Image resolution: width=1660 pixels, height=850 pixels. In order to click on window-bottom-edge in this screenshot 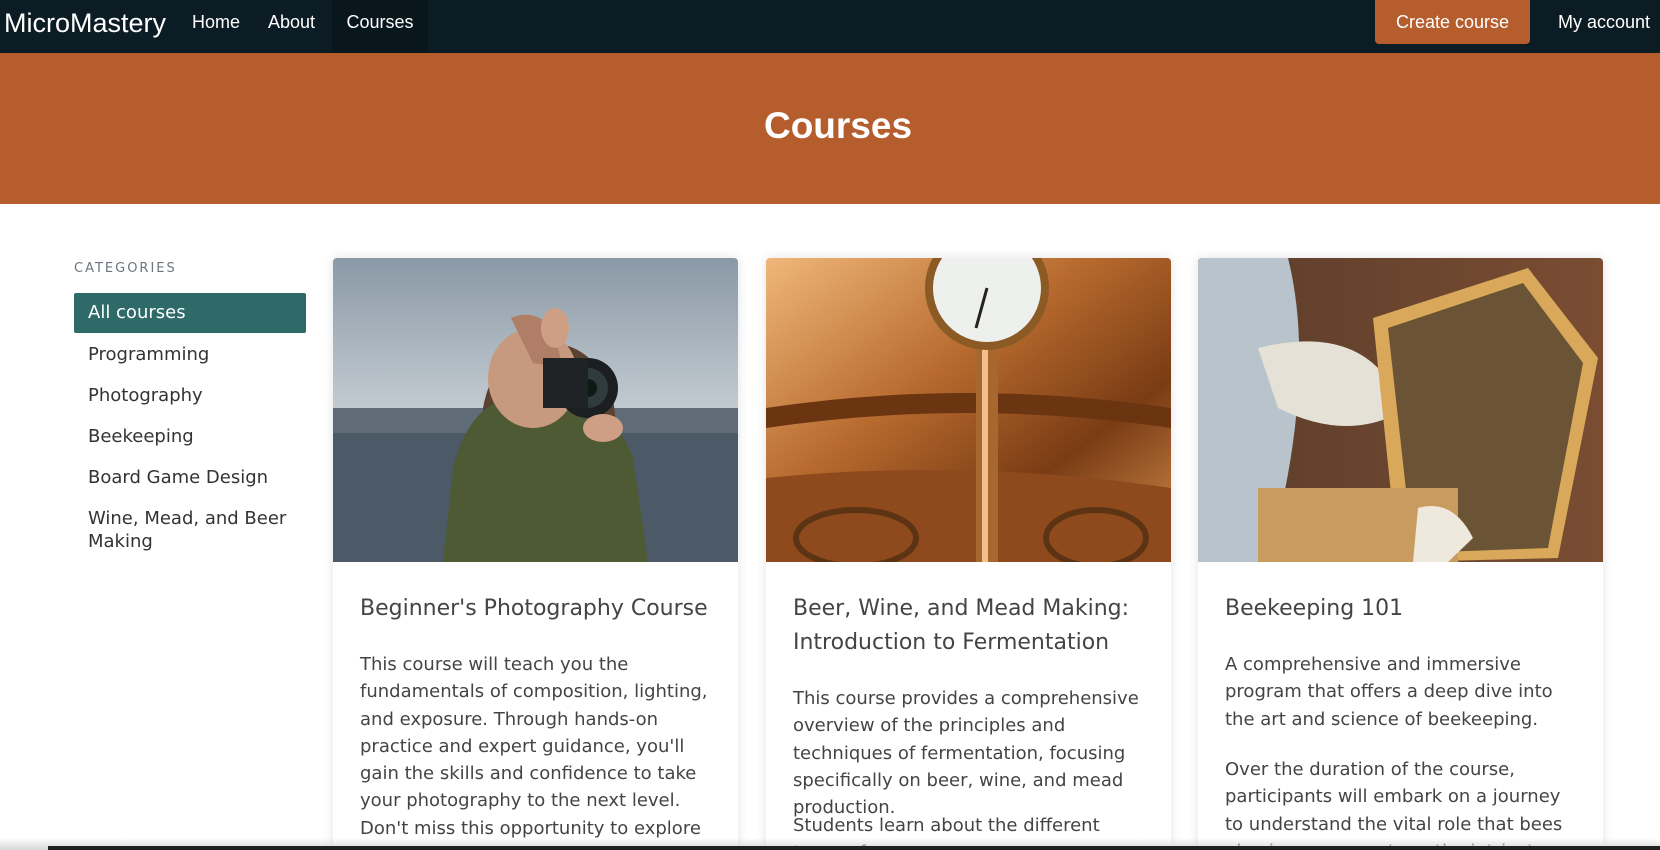, I will do `click(854, 848)`.